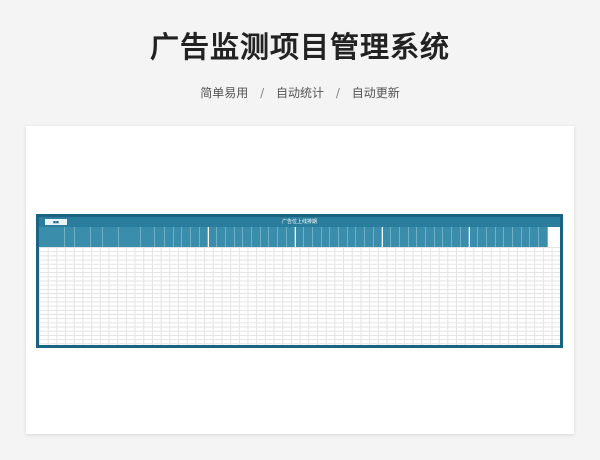 Image resolution: width=600 pixels, height=460 pixels. Describe the element at coordinates (299, 222) in the screenshot. I see `sheet-title: 广告位上线排期` at that location.